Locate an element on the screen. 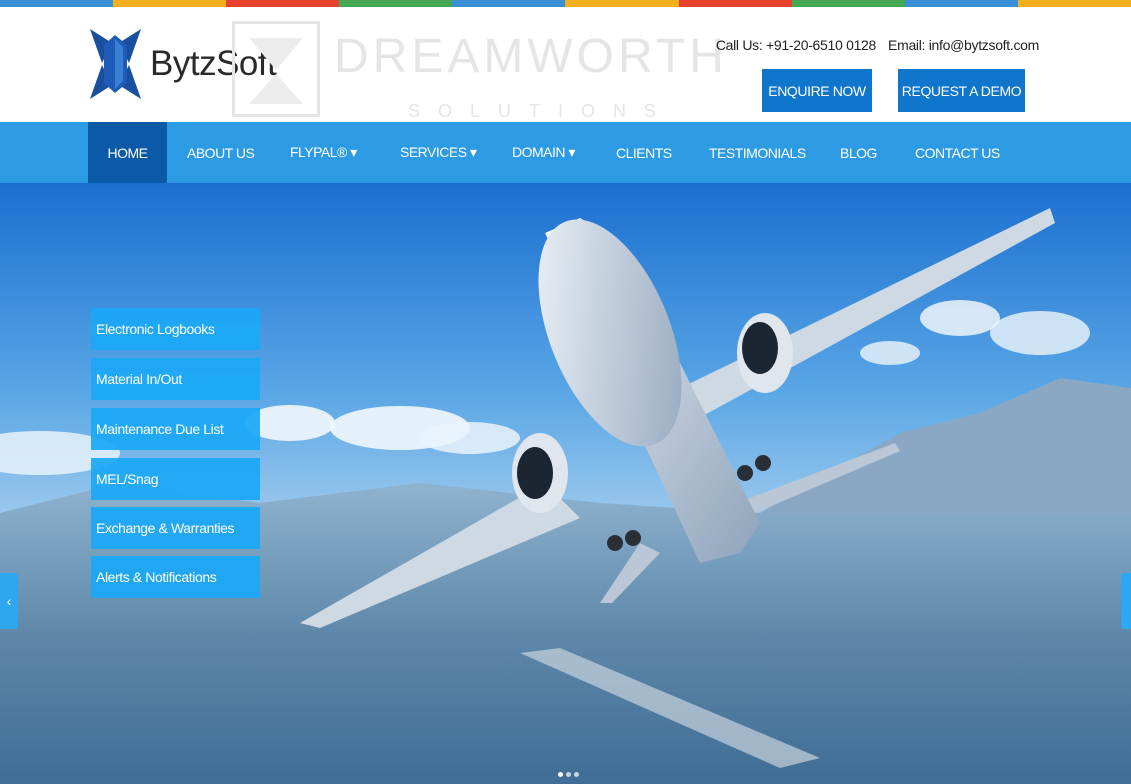 The width and height of the screenshot is (1131, 784). watermark: DREAMWORTH SOLUTIONS is located at coordinates (482, 76).